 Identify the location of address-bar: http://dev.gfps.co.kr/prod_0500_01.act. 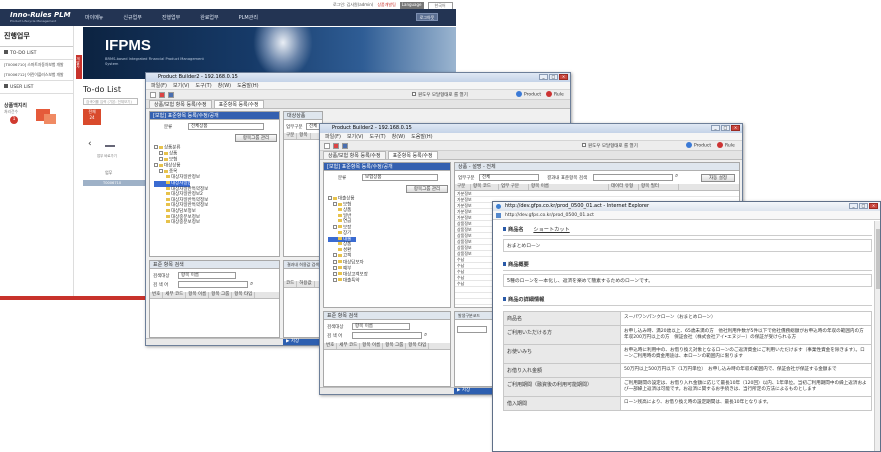
(686, 215).